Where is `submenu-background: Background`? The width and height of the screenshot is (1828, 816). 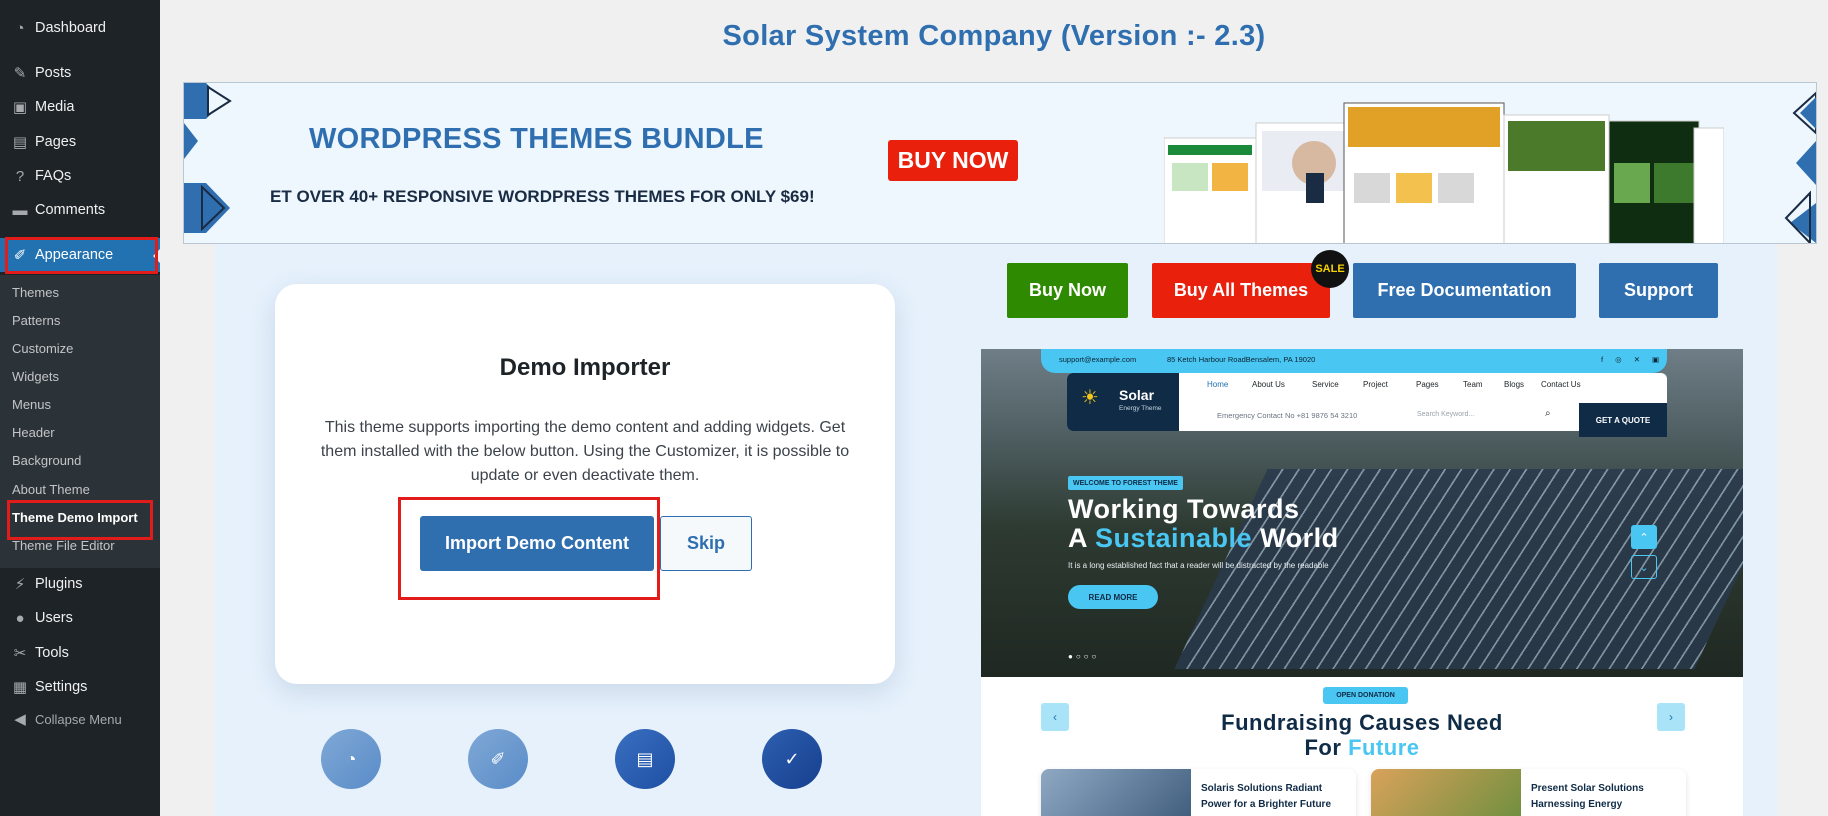 submenu-background: Background is located at coordinates (46, 460).